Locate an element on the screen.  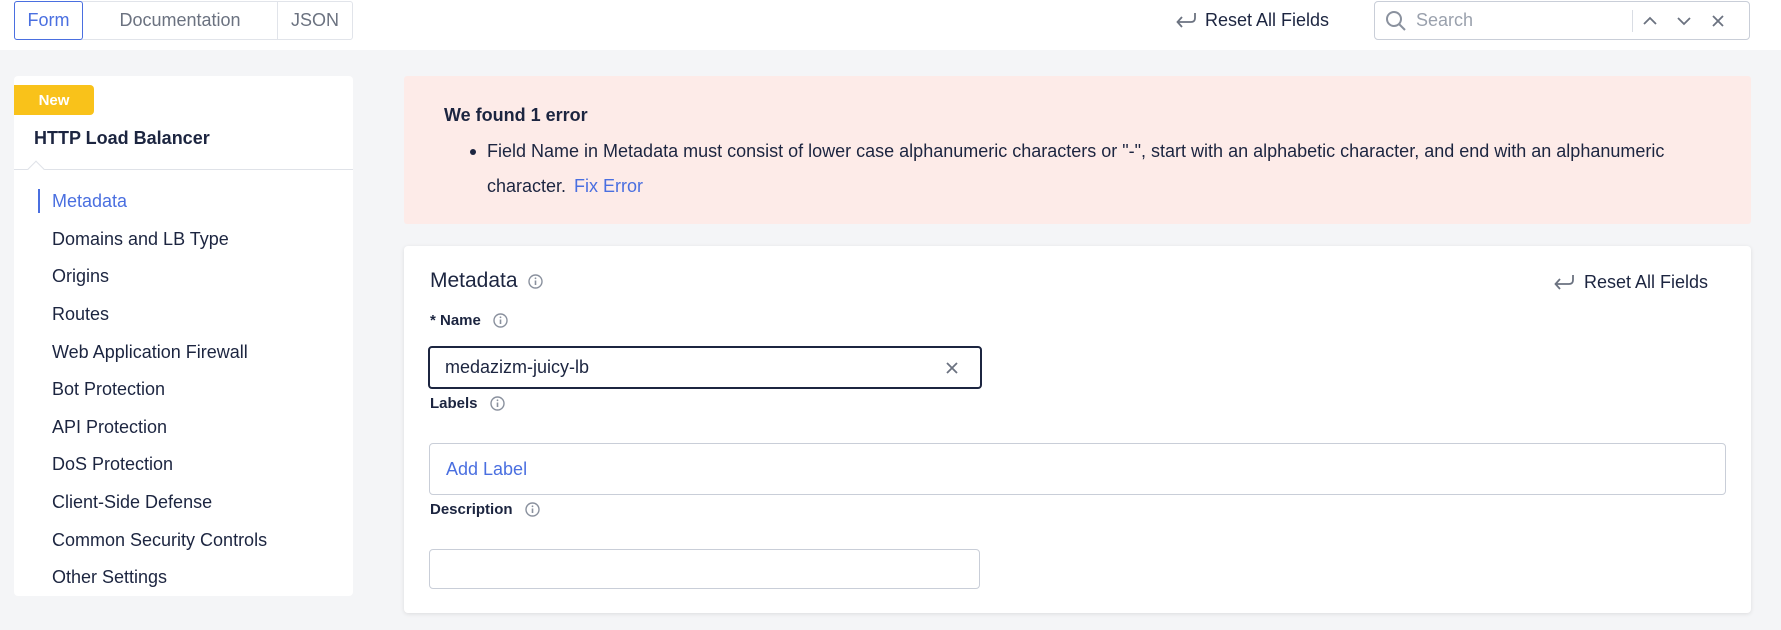
sidebar-item-metadata: Metadata is located at coordinates (188, 202).